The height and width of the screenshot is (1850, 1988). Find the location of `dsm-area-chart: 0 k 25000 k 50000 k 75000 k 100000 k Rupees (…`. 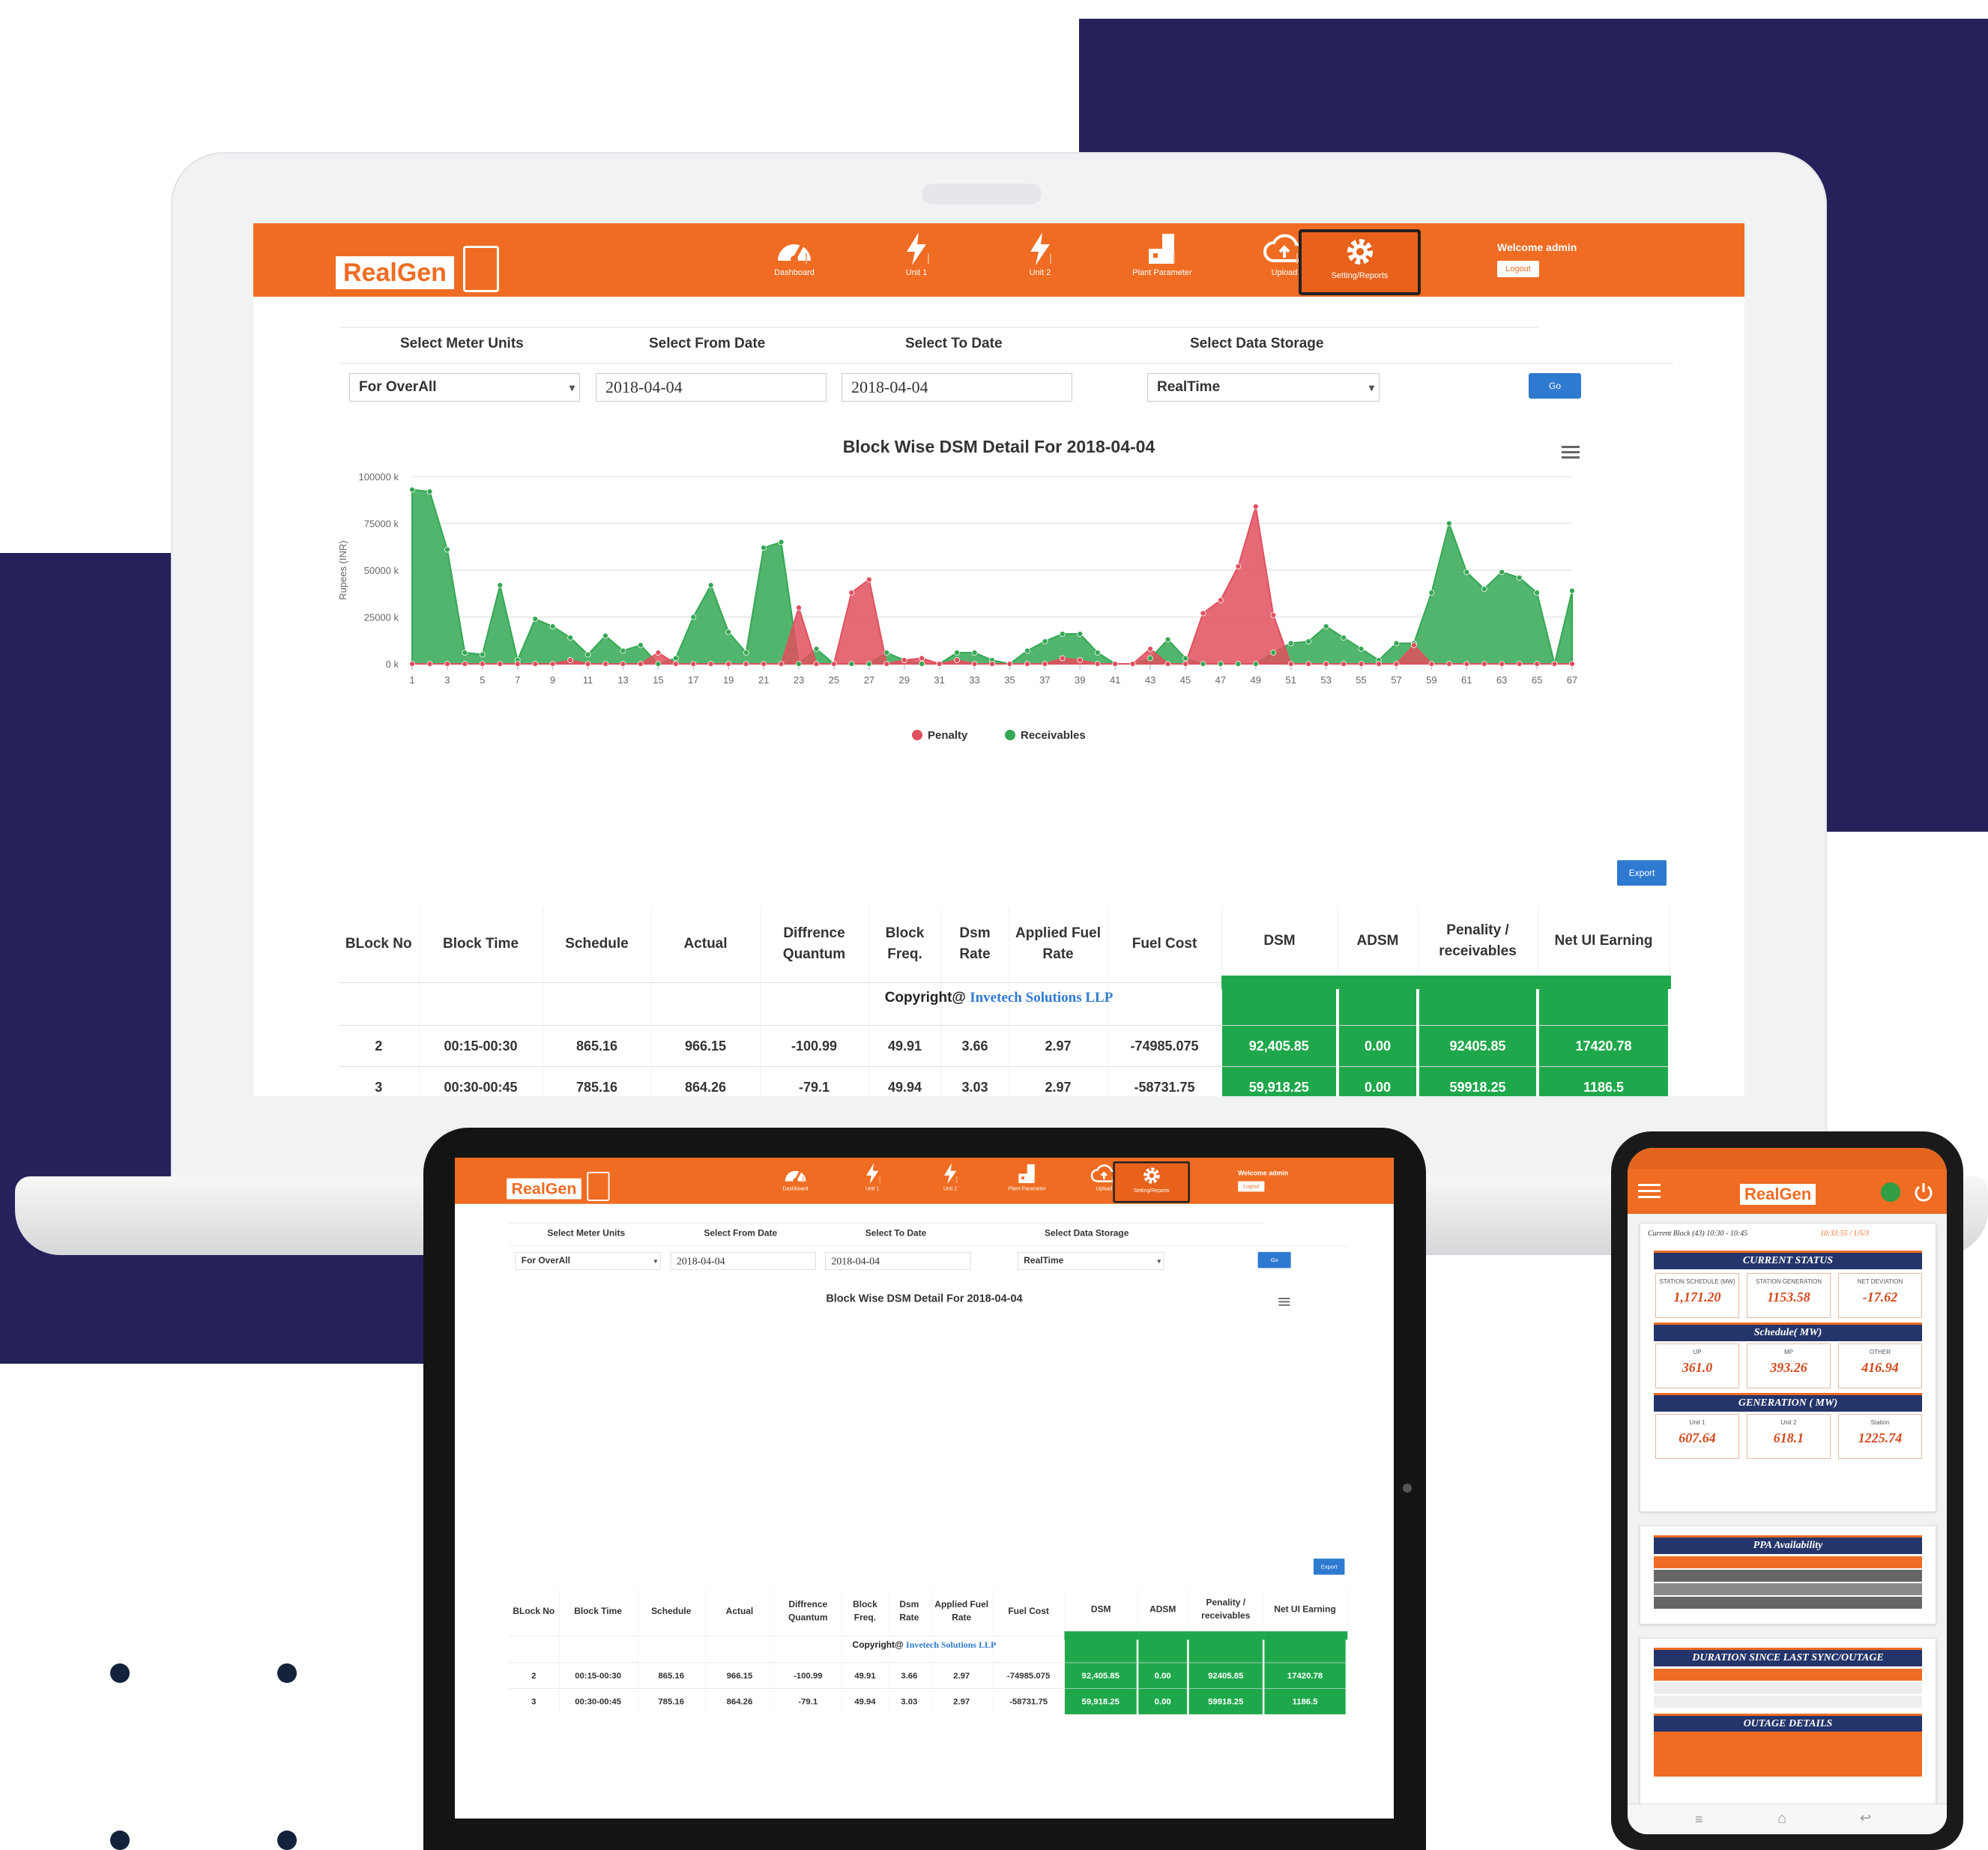

dsm-area-chart: 0 k 25000 k 50000 k 75000 k 100000 k Rupees (… is located at coordinates (957, 606).